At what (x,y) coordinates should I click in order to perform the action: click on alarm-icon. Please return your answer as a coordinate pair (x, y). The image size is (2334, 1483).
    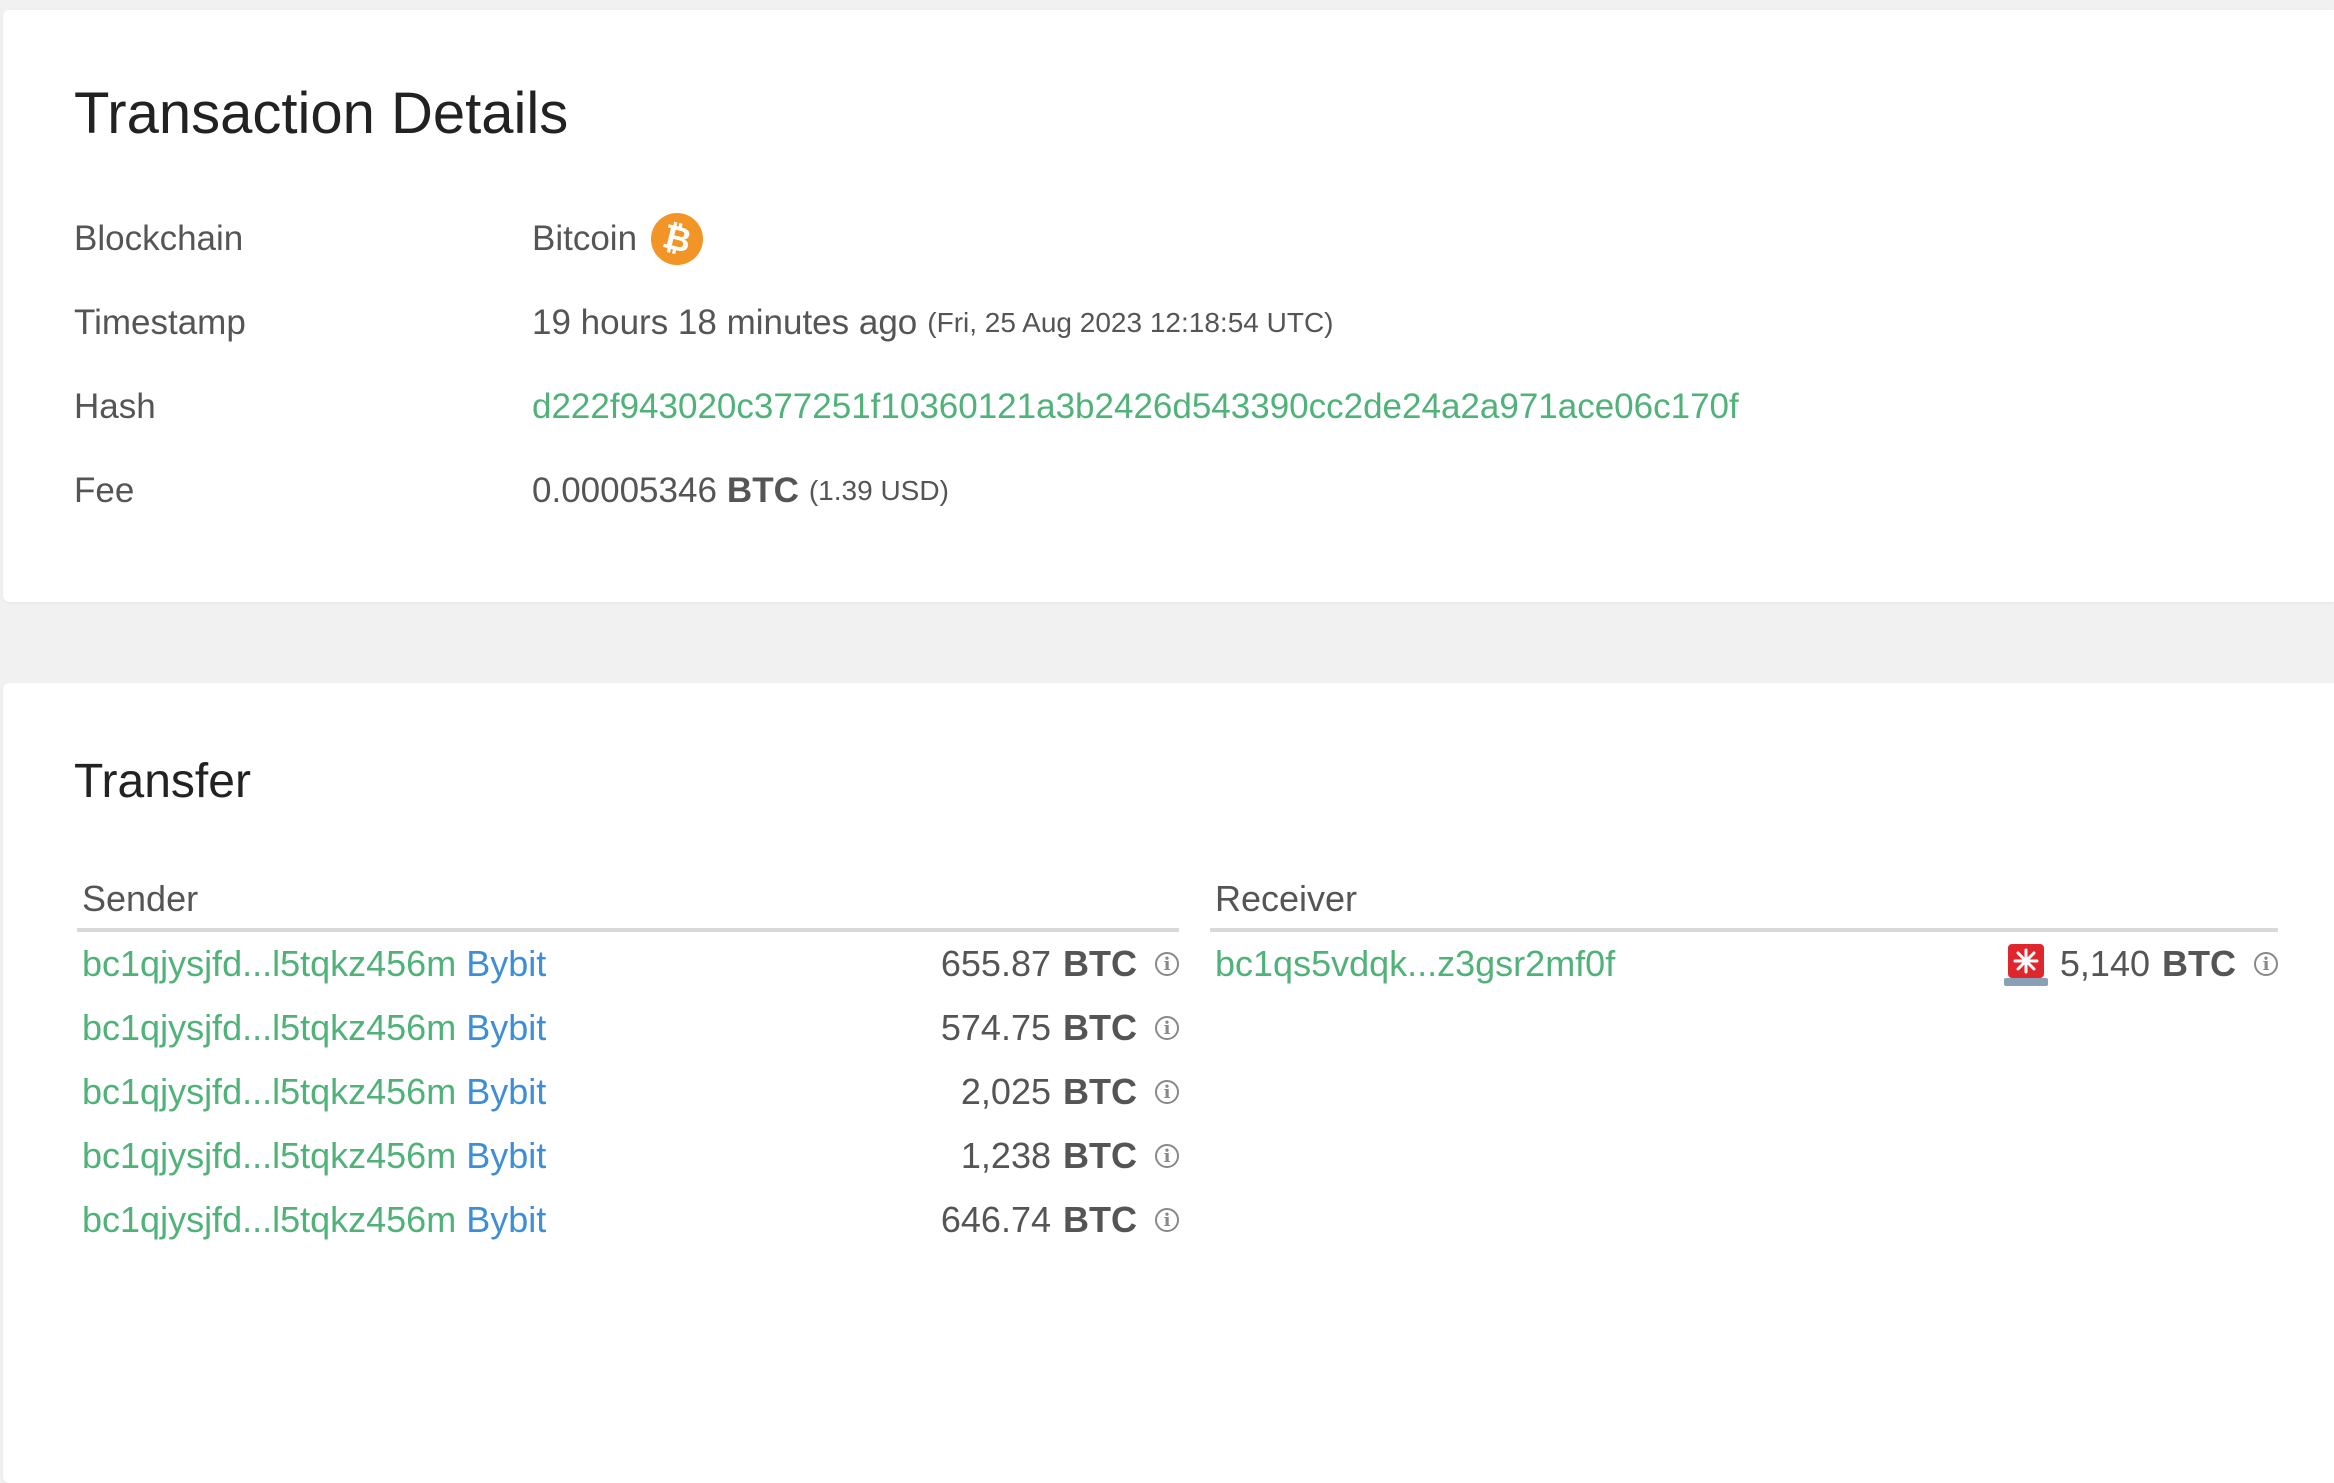
    Looking at the image, I should click on (2026, 964).